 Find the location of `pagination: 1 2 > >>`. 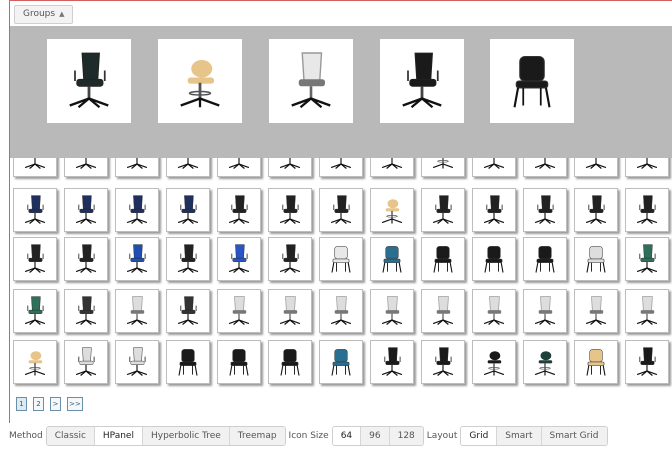

pagination: 1 2 > >> is located at coordinates (49, 404).